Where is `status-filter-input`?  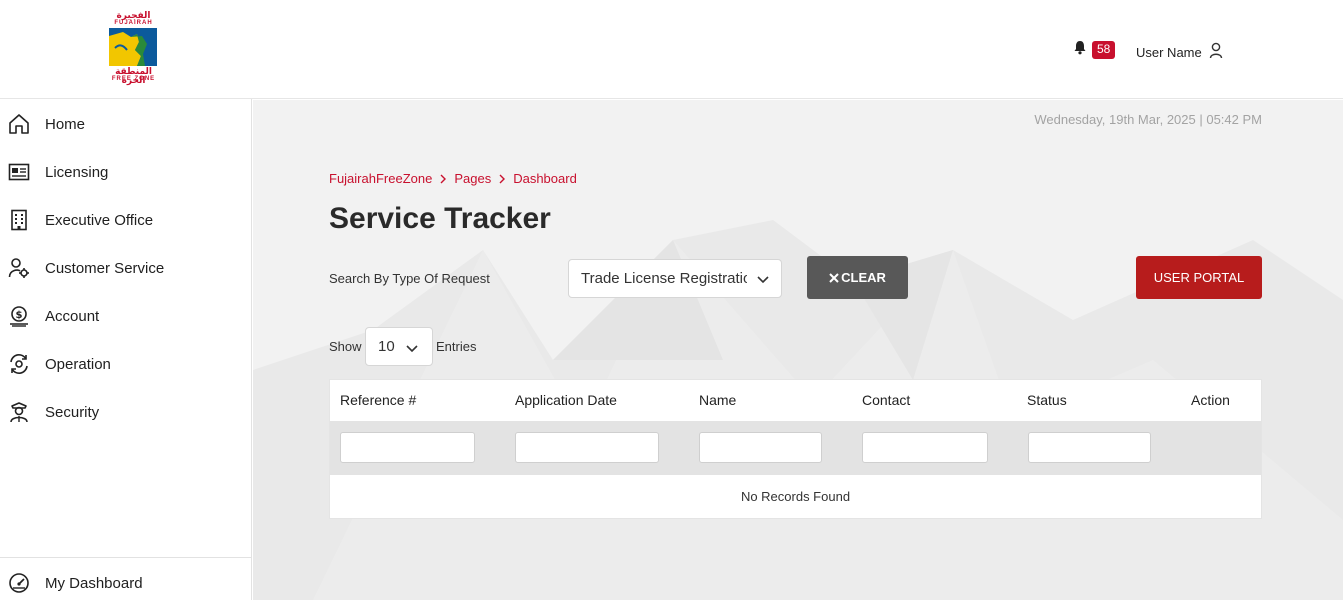 status-filter-input is located at coordinates (1089, 447).